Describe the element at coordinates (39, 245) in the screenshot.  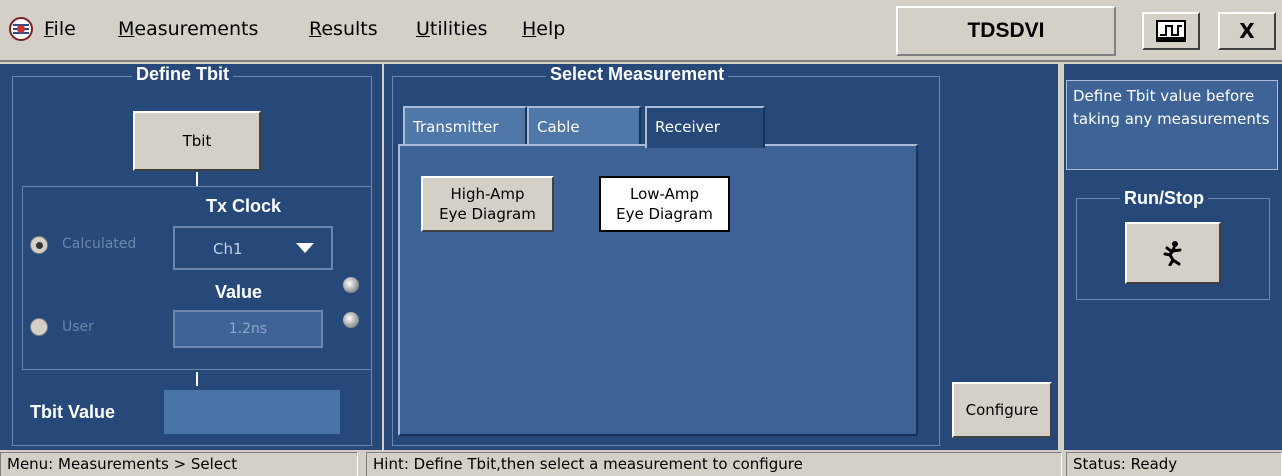
I see `calculated-radio` at that location.